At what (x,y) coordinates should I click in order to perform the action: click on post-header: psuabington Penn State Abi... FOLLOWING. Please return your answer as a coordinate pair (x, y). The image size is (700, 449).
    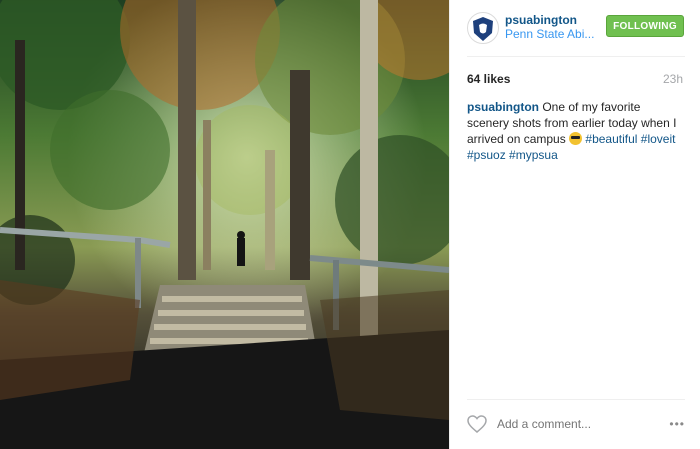
    Looking at the image, I should click on (577, 28).